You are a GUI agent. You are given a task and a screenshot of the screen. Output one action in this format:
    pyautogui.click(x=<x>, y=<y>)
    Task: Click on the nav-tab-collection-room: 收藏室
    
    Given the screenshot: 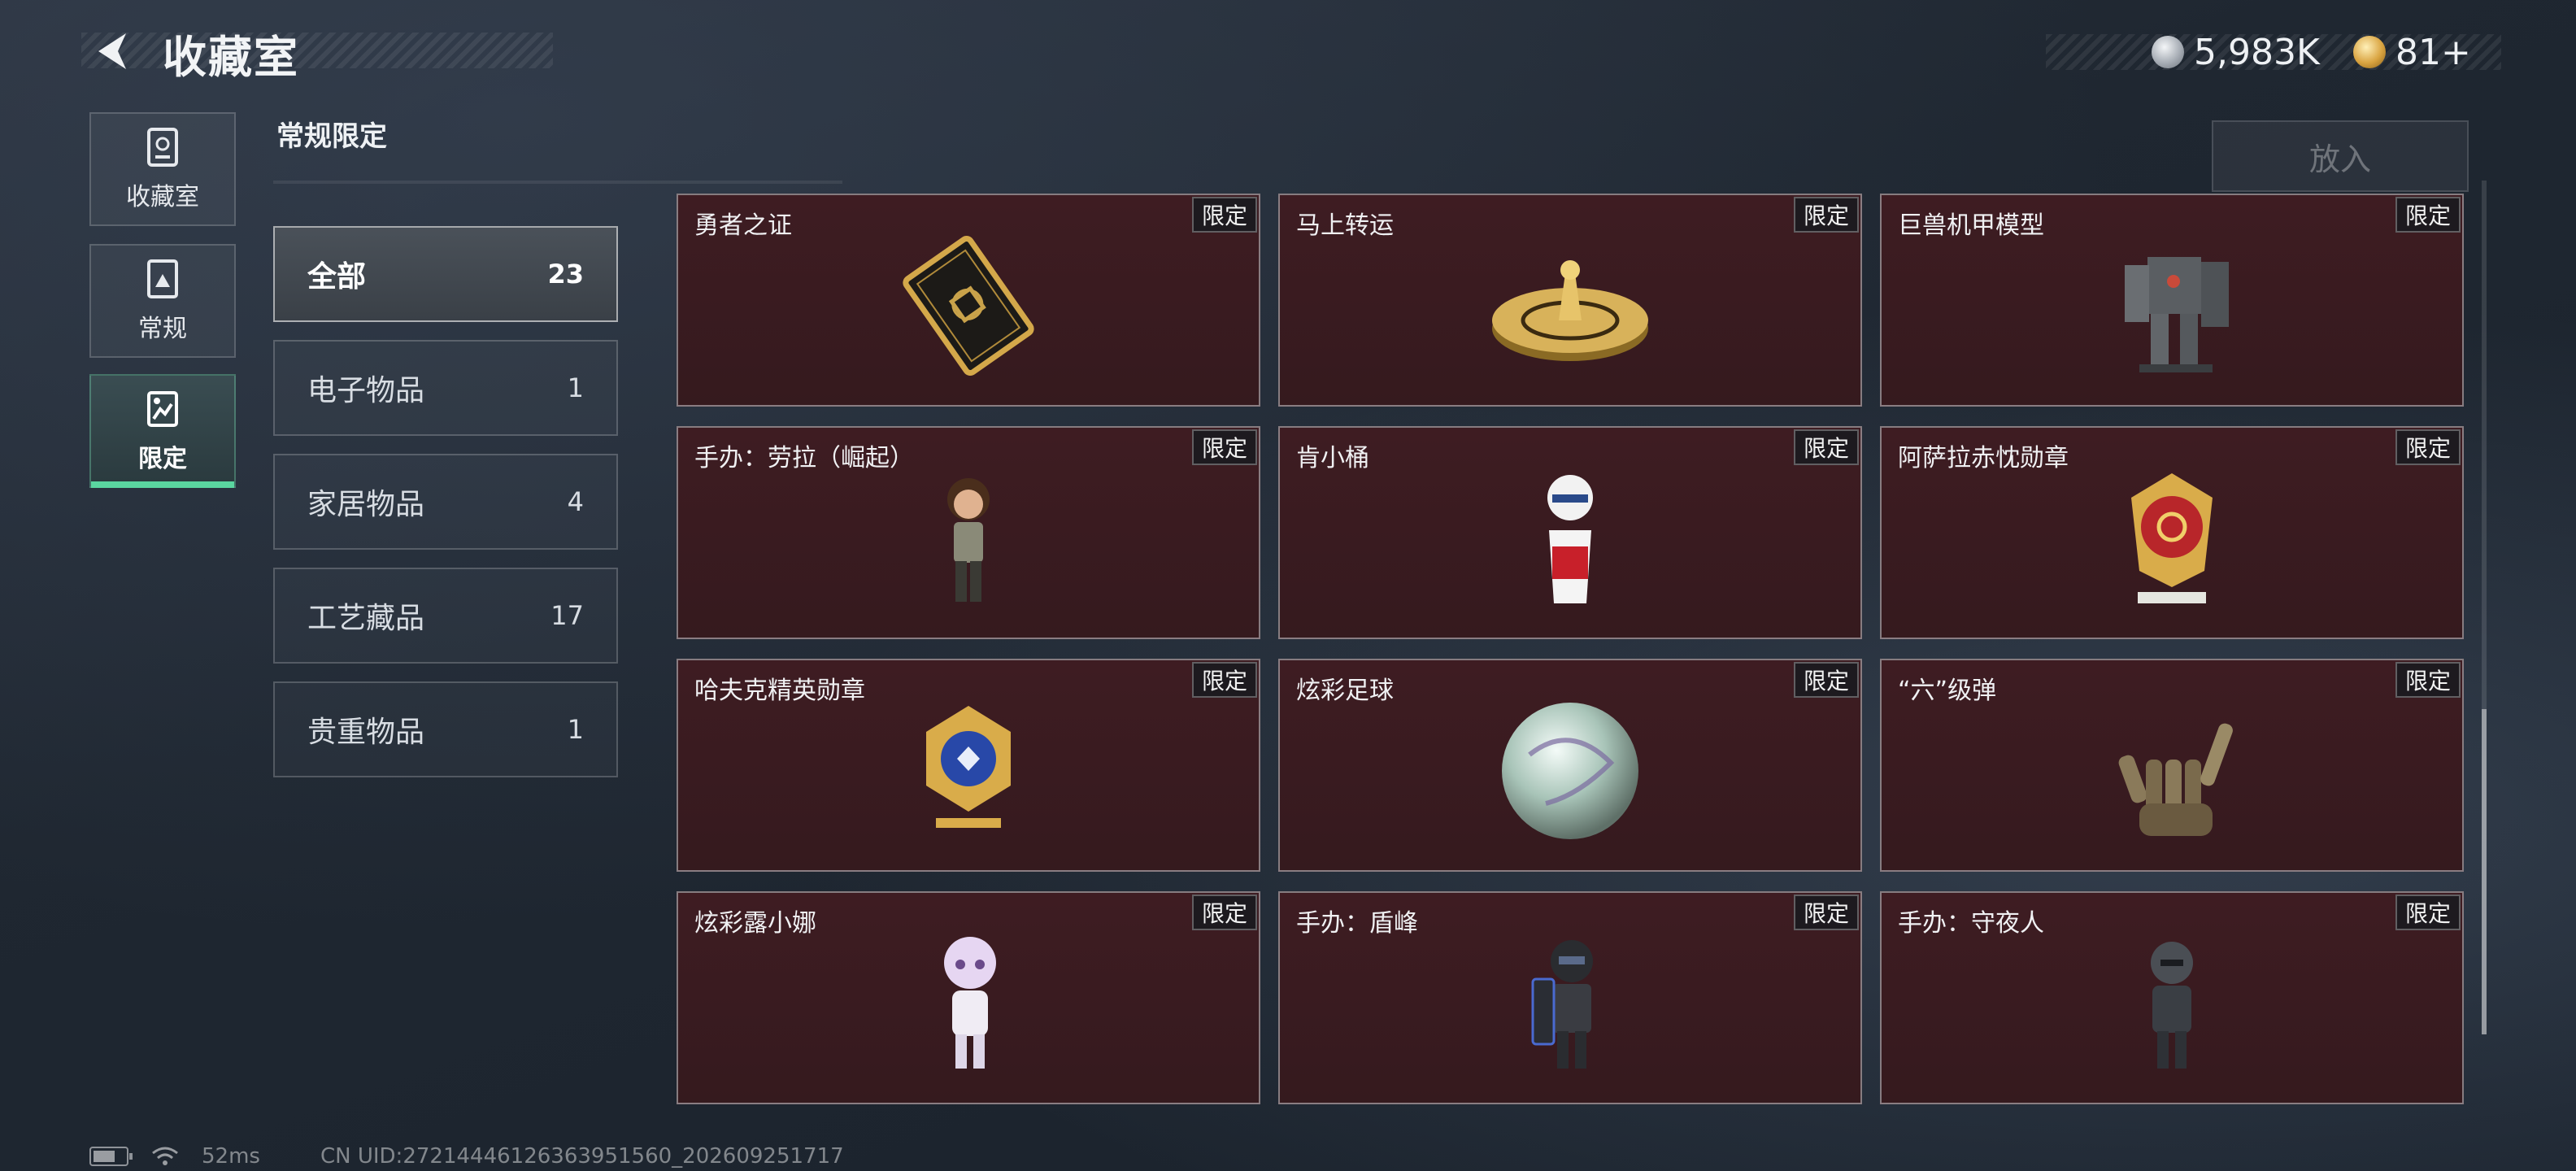 What is the action you would take?
    pyautogui.click(x=163, y=169)
    